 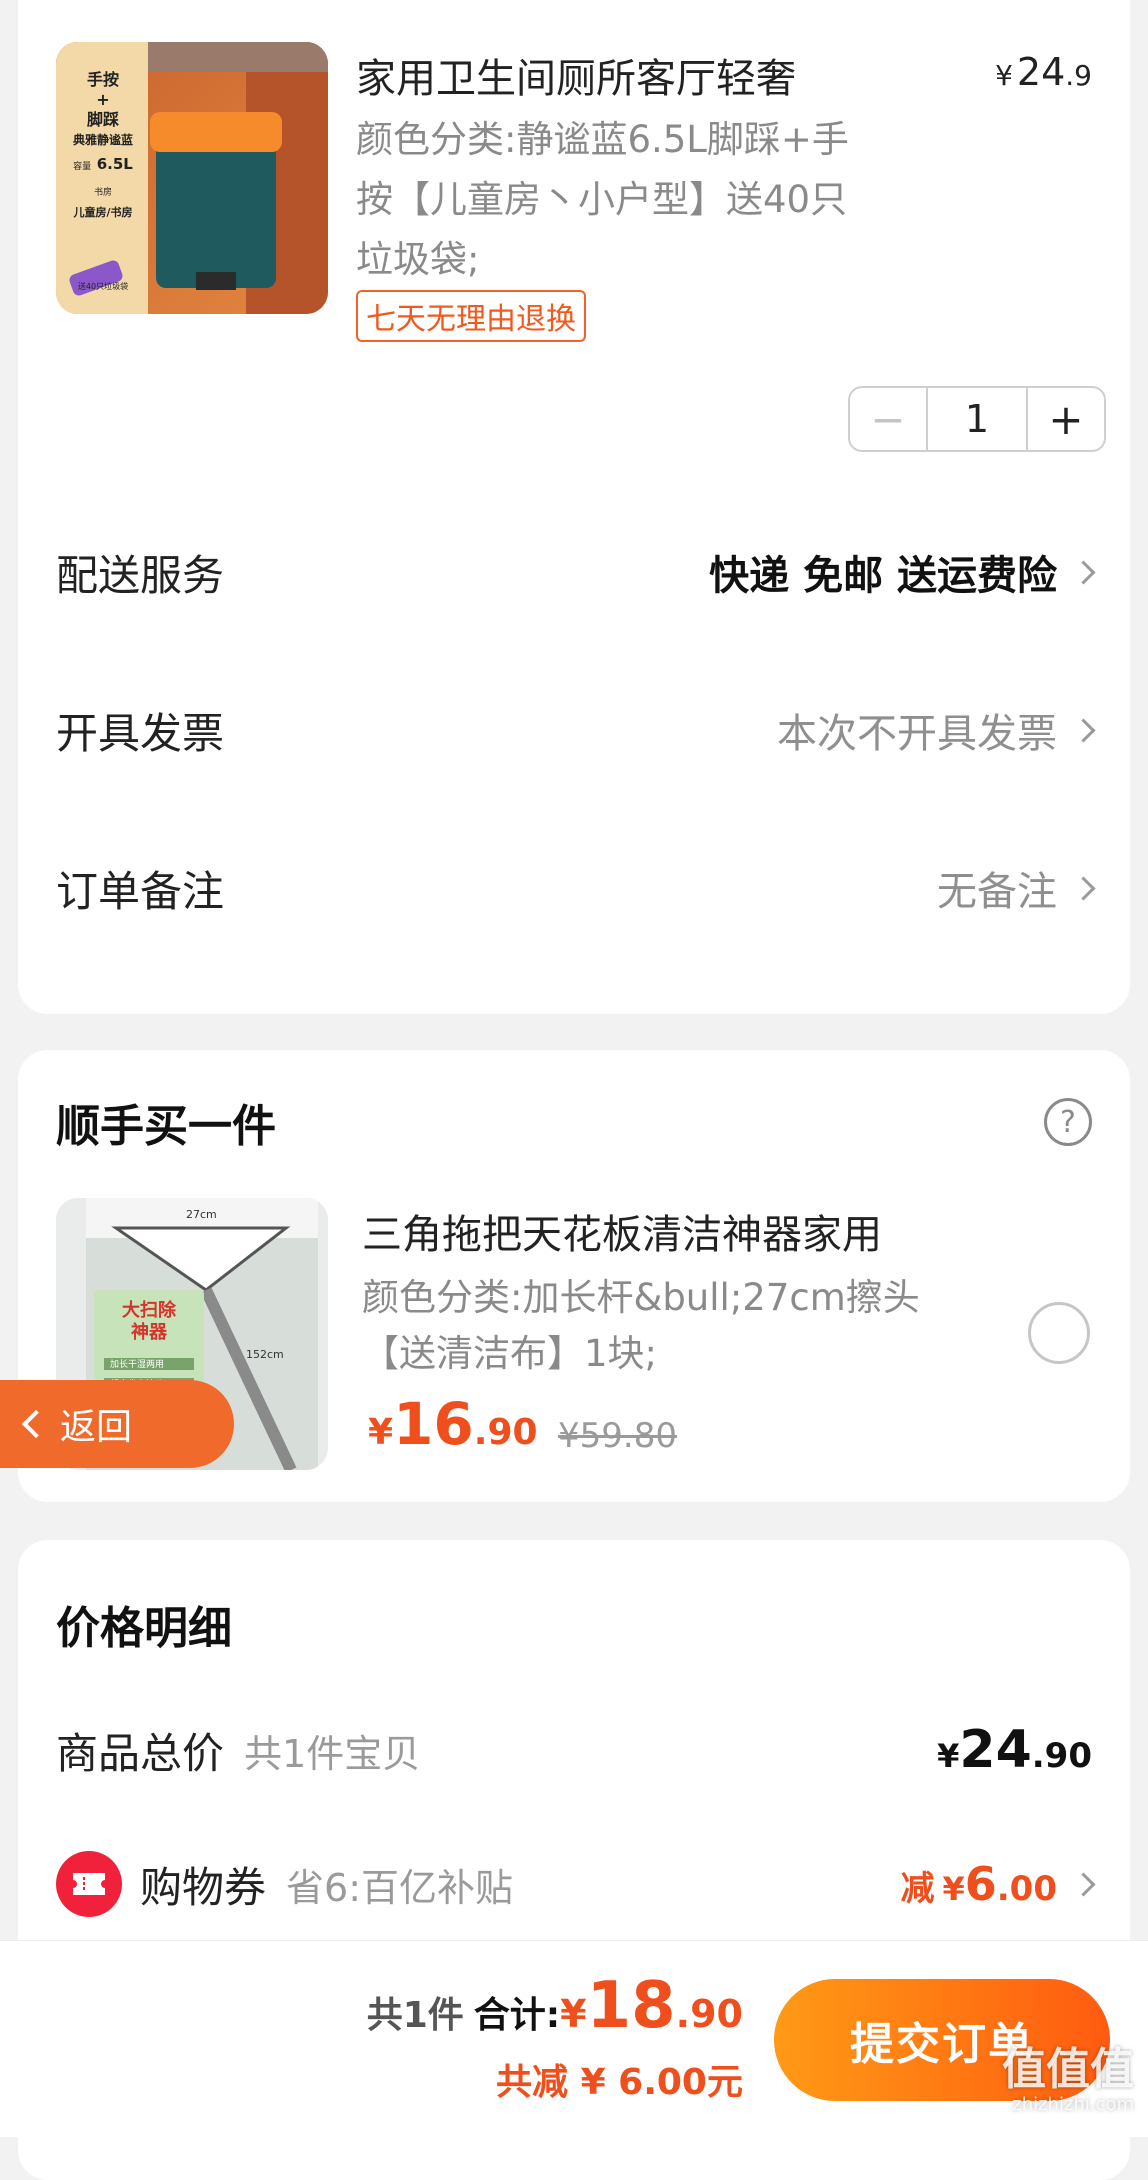 I want to click on delivery-row: 配送服务 快递 免邮 送运费险, so click(x=576, y=572).